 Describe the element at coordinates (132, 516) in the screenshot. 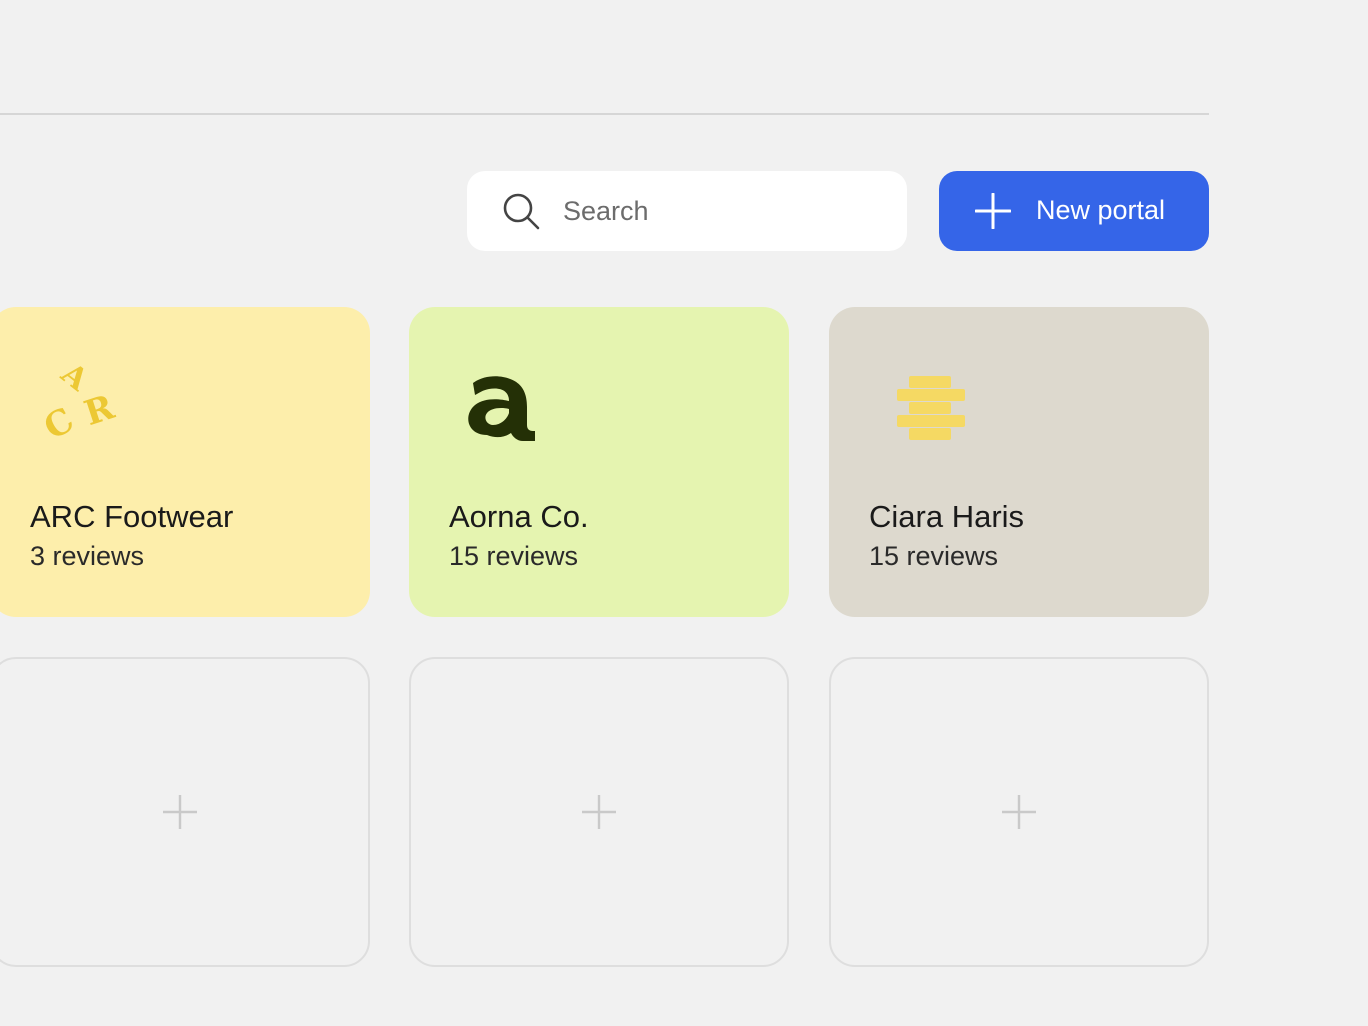

I see `portal-name: ARC Footwear` at that location.